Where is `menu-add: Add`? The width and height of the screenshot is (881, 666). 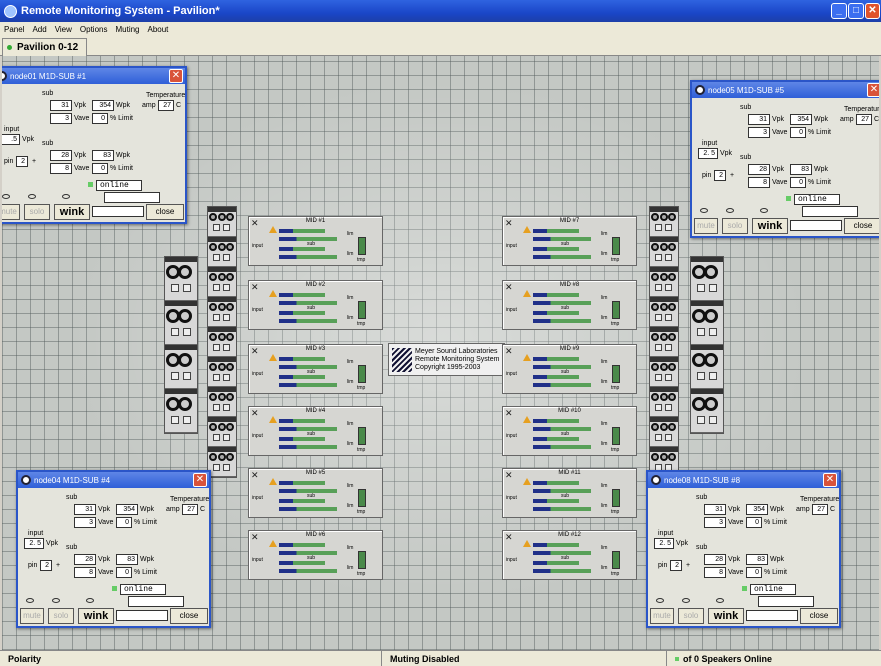 menu-add: Add is located at coordinates (39, 29).